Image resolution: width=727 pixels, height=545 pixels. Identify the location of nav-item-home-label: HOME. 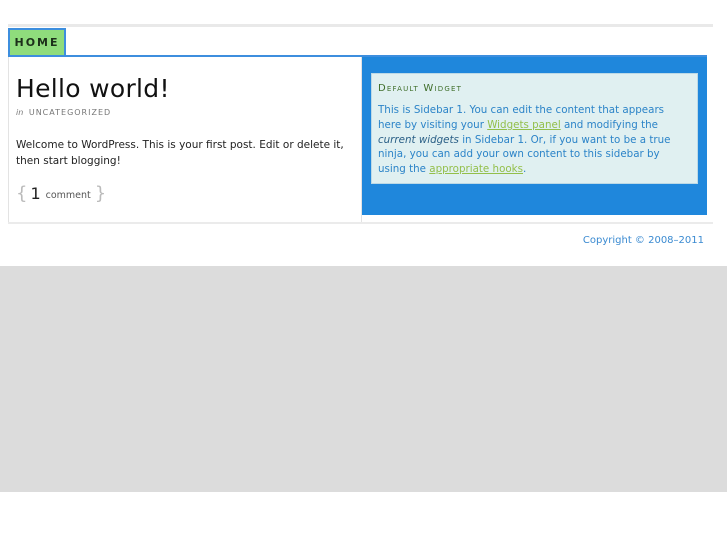
(37, 42).